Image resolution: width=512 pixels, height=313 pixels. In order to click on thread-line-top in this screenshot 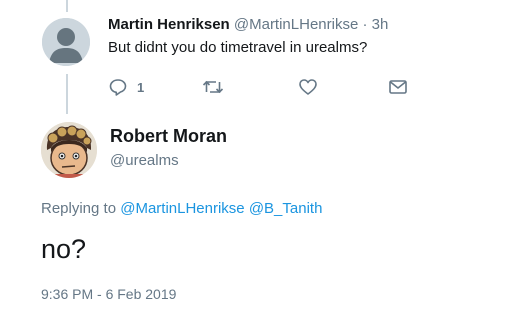, I will do `click(67, 6)`.